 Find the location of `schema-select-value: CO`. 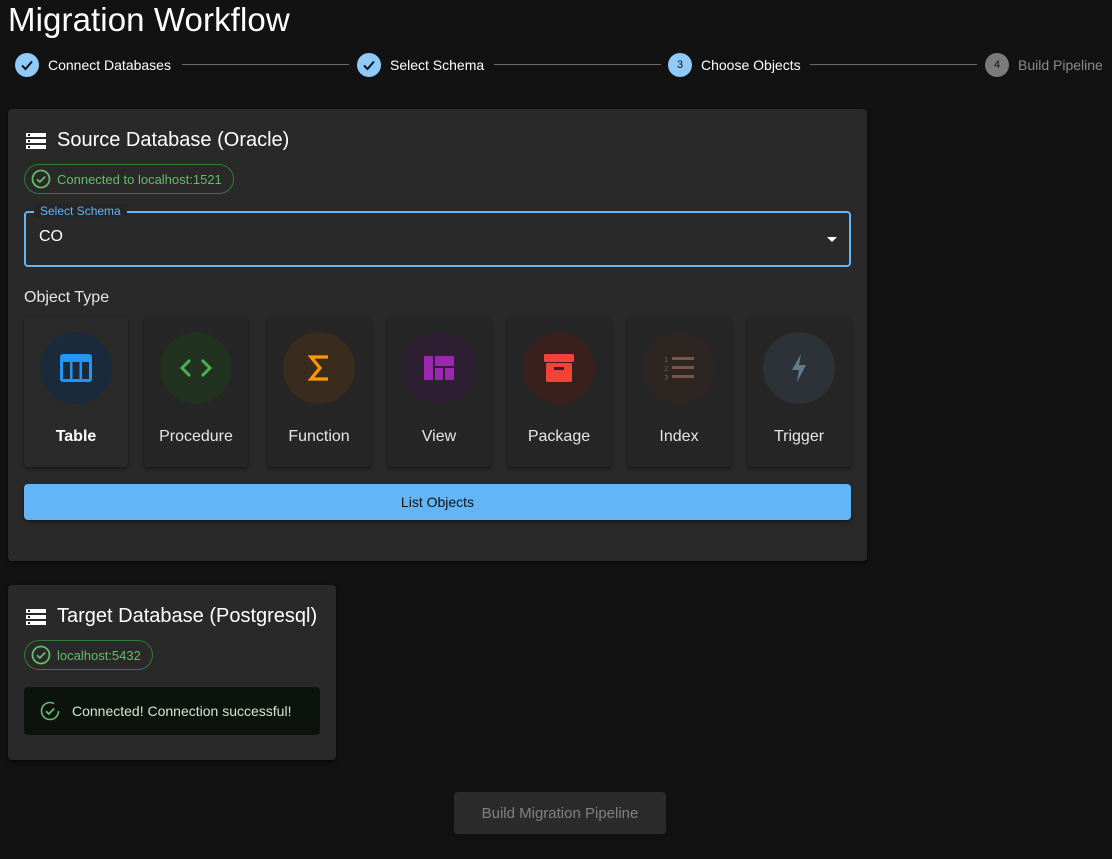

schema-select-value: CO is located at coordinates (51, 236).